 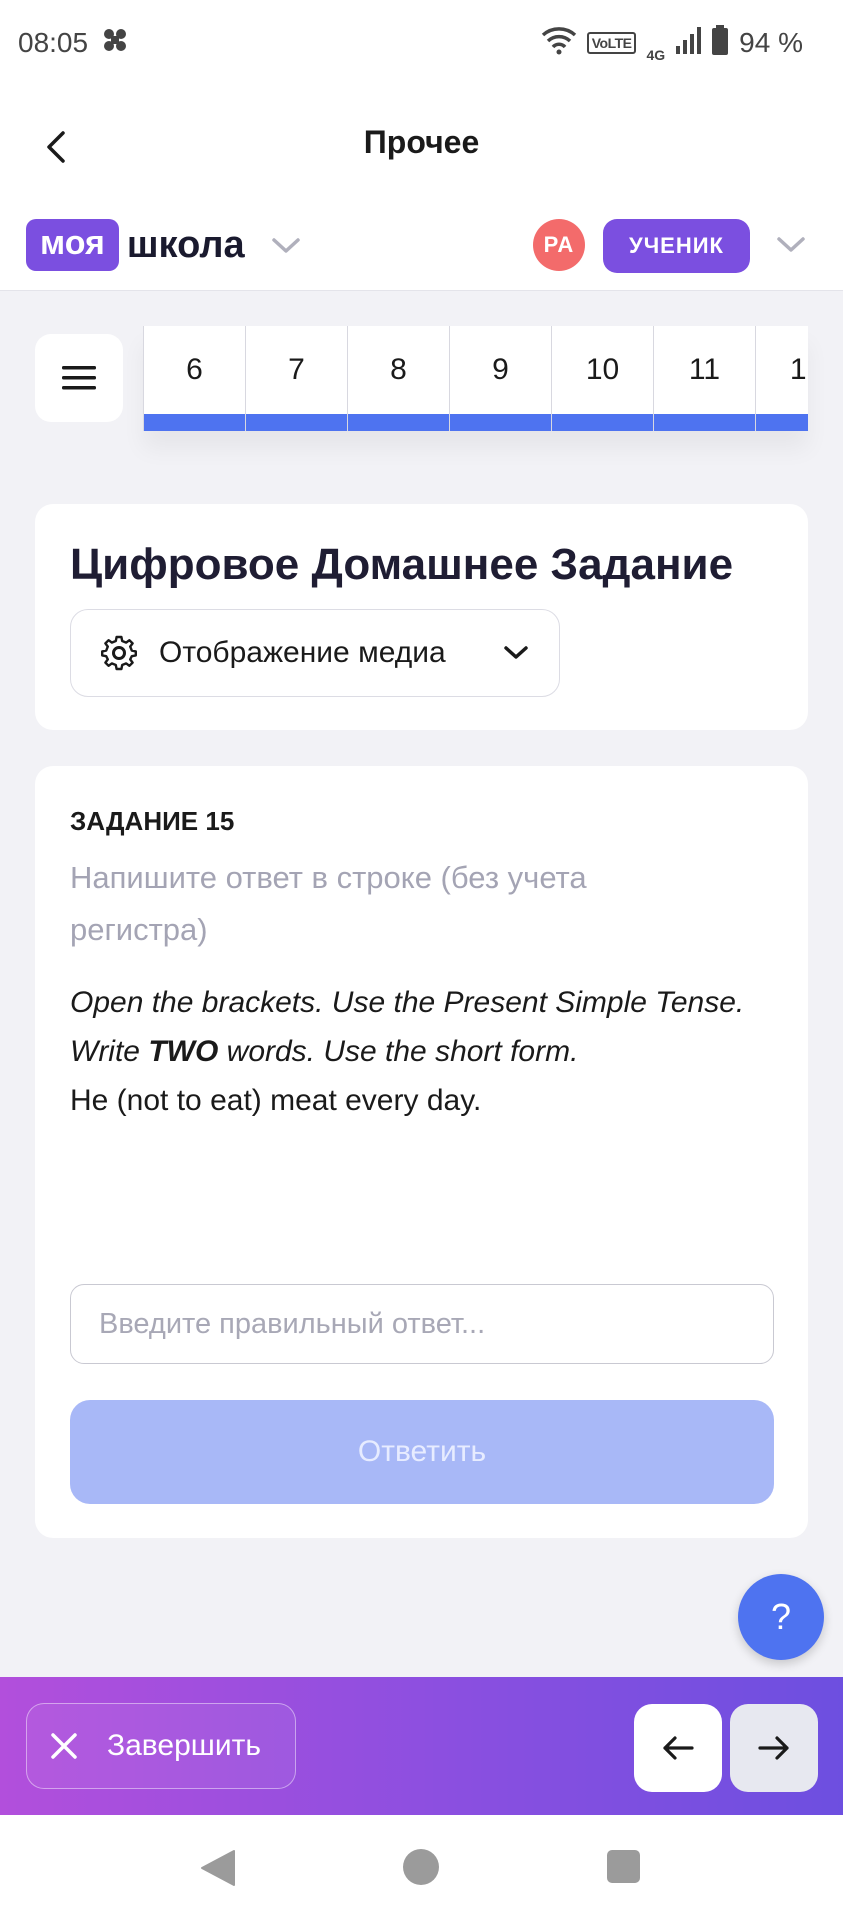 I want to click on volte-badge: VoLTE, so click(x=611, y=43).